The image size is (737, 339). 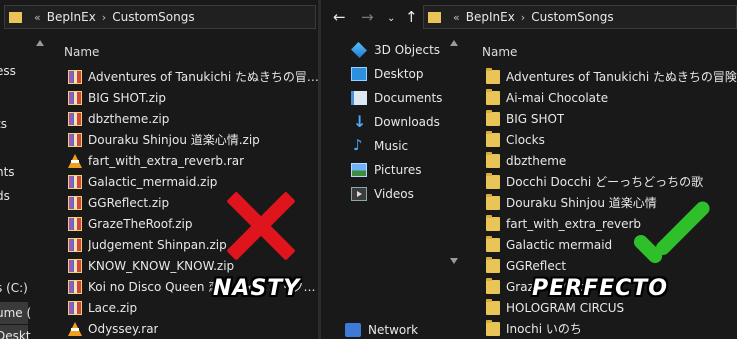 What do you see at coordinates (140, 223) in the screenshot?
I see `file-name: GrazeTheRoof.zip` at bounding box center [140, 223].